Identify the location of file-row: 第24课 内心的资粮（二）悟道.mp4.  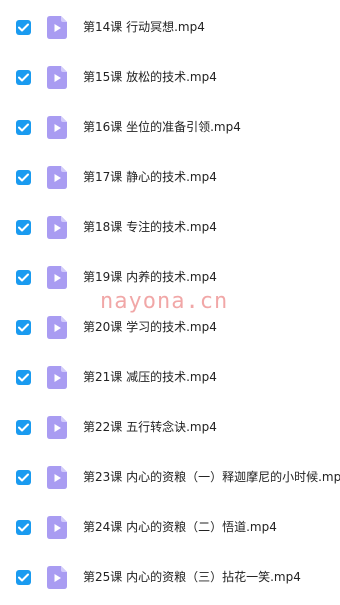
(170, 527).